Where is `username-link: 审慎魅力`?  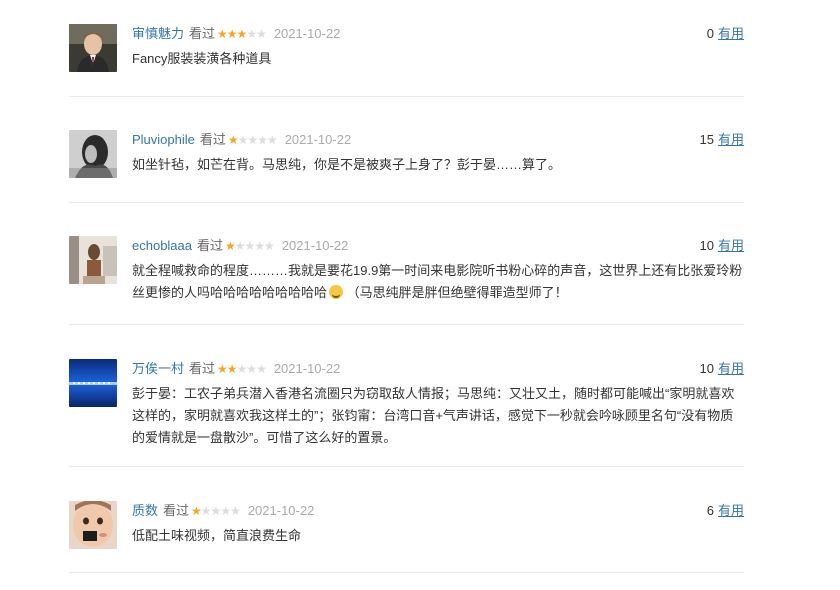
username-link: 审慎魅力 is located at coordinates (158, 33).